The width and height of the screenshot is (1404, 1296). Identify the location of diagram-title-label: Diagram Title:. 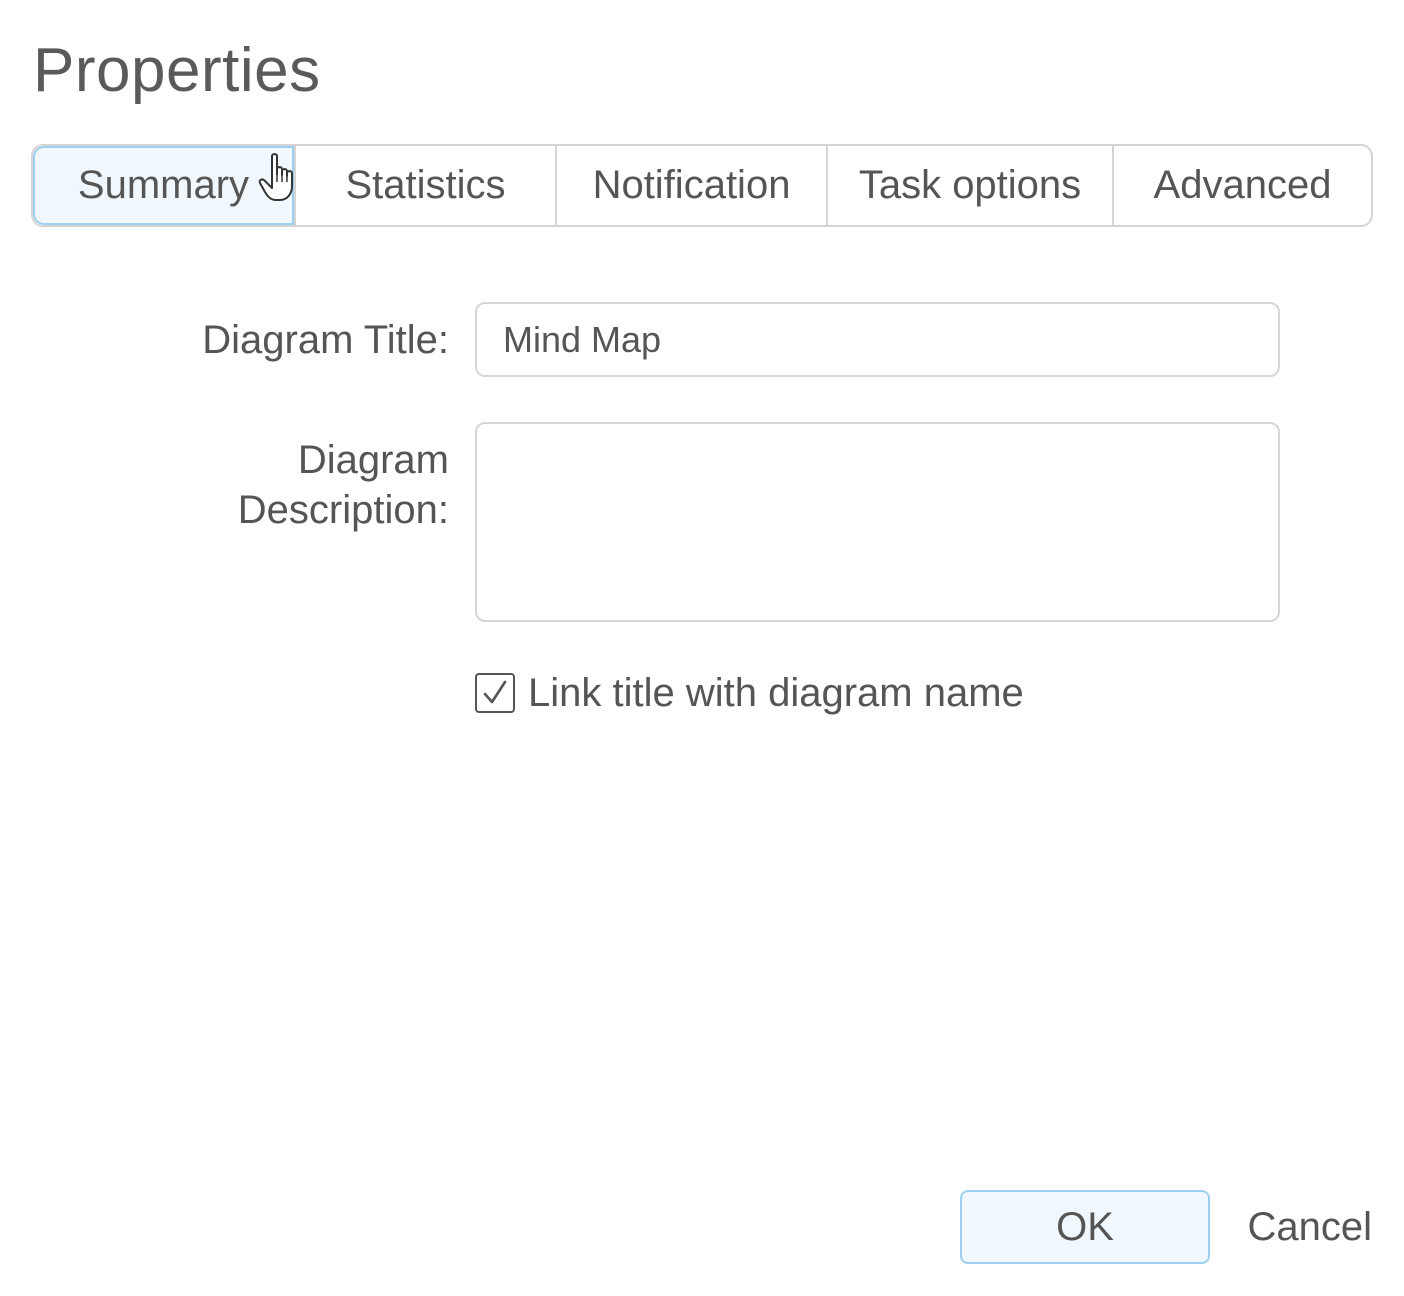
(325, 340).